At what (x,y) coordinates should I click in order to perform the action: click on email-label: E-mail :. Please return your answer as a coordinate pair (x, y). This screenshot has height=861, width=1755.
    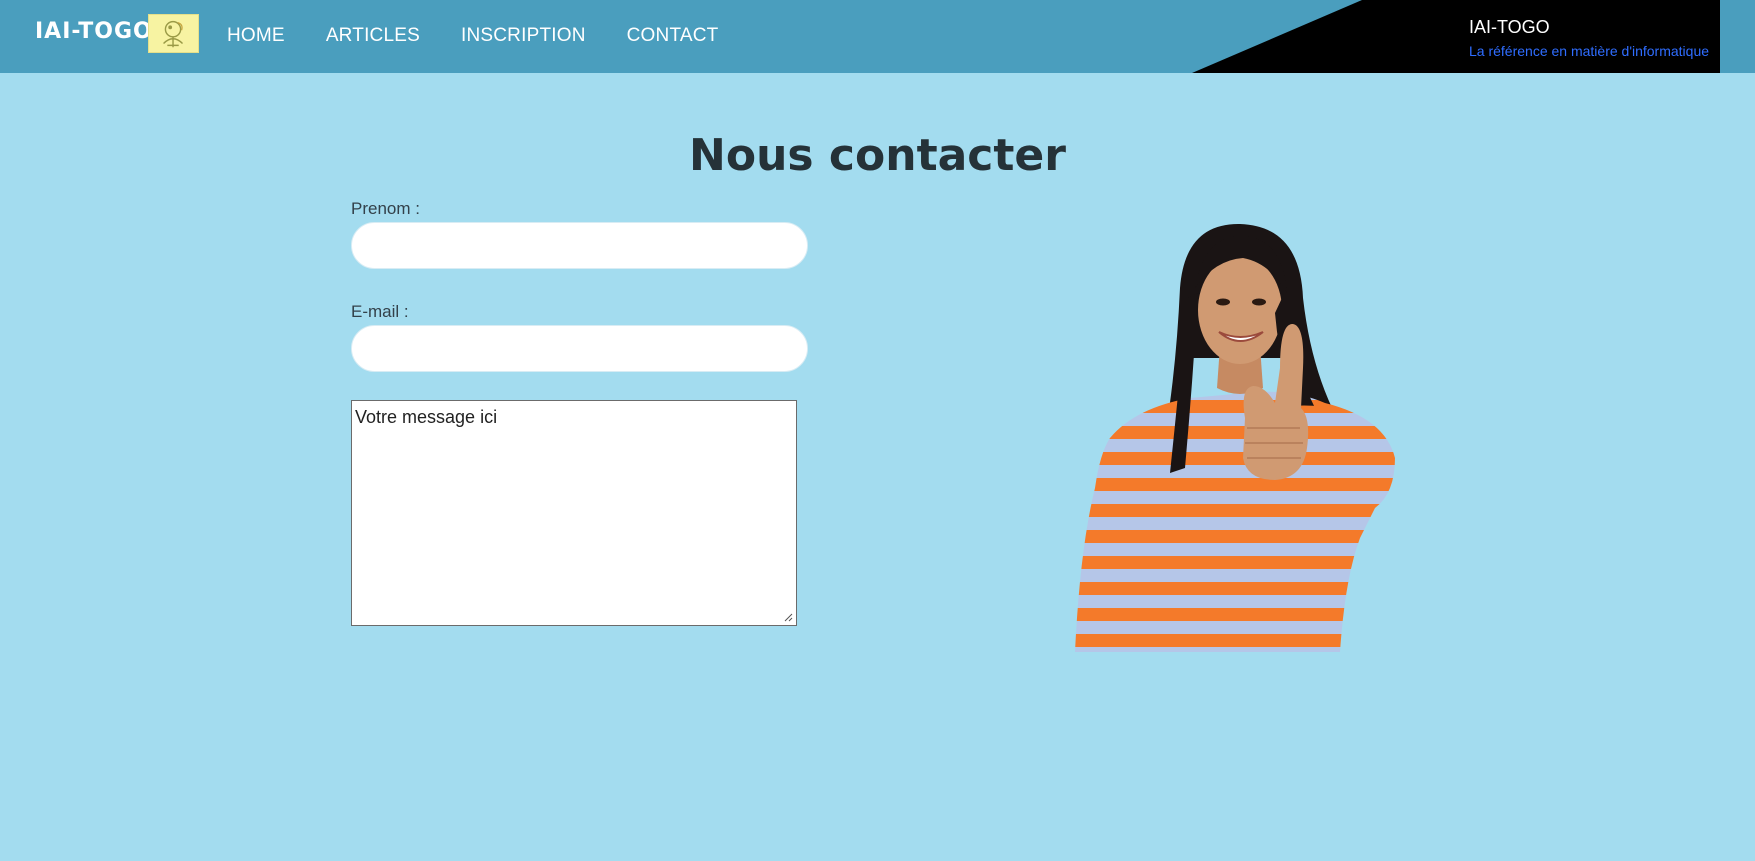
    Looking at the image, I should click on (380, 311).